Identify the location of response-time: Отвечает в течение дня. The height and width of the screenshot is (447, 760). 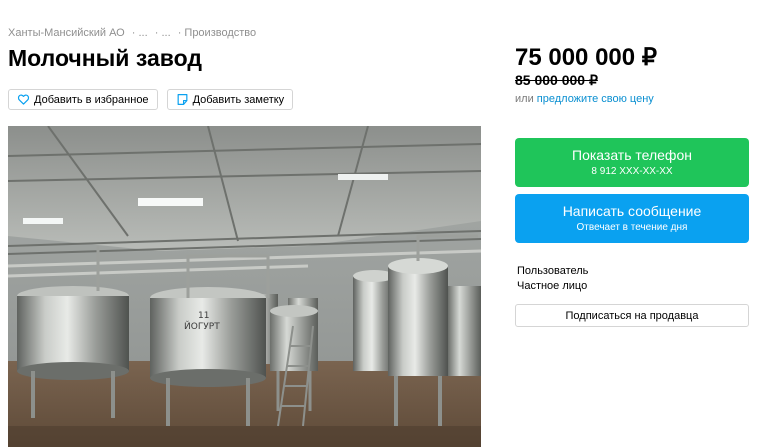
(632, 227).